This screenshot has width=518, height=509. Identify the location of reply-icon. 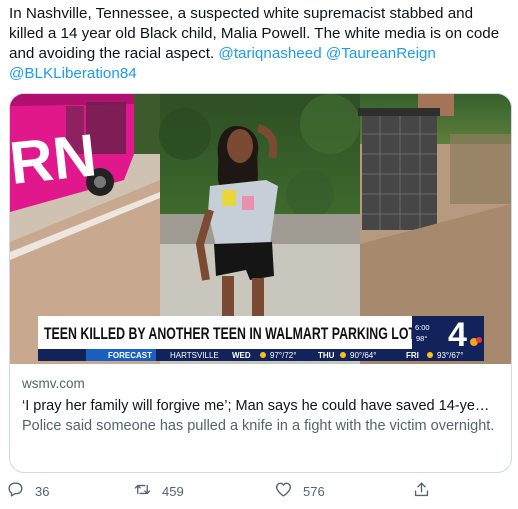
(15, 491).